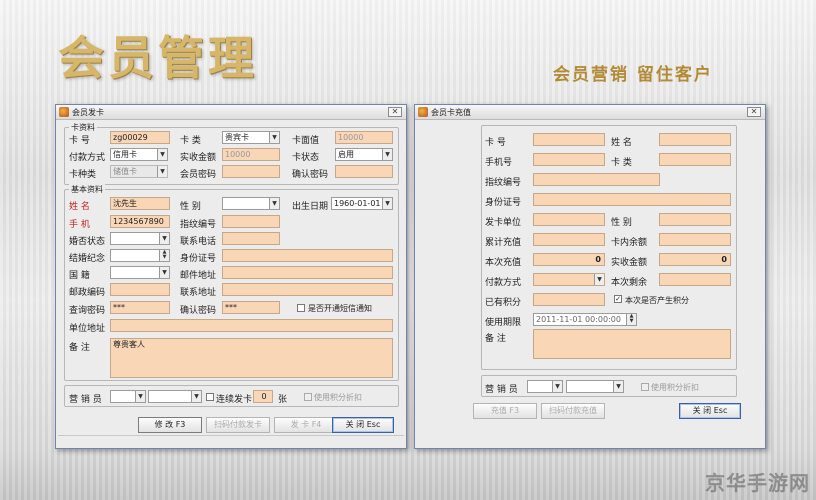 Image resolution: width=816 pixels, height=500 pixels. Describe the element at coordinates (125, 154) in the screenshot. I see `payment-value: 信用卡` at that location.